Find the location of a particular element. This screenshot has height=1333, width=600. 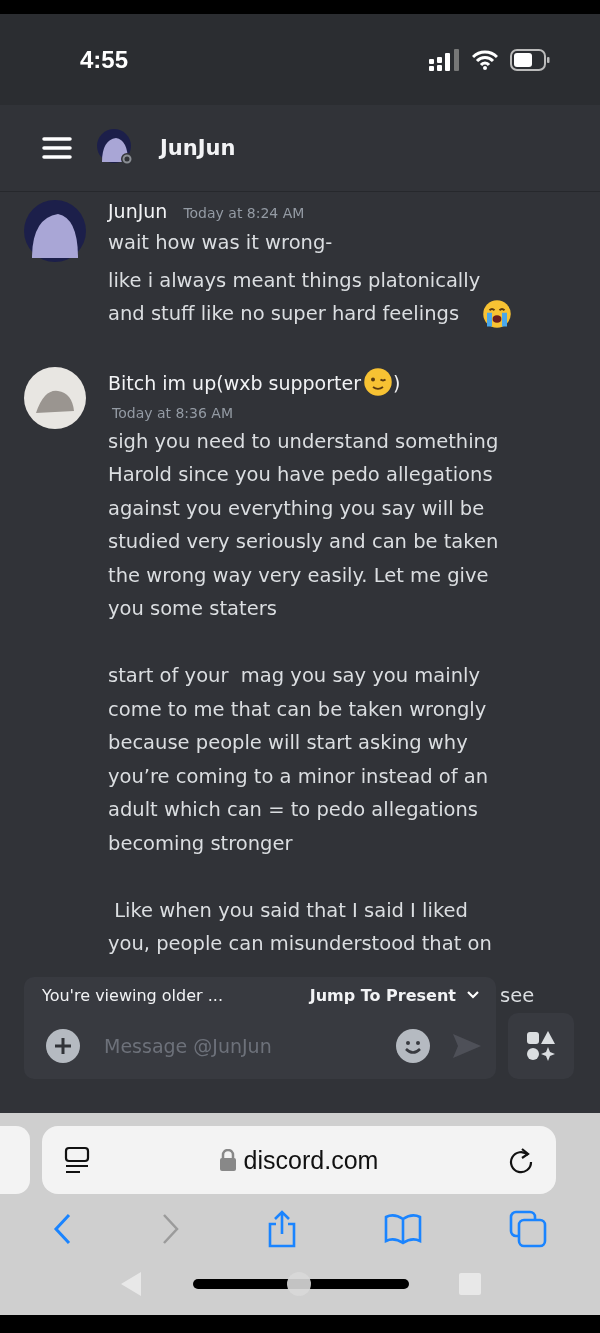

wifi-icon is located at coordinates (485, 59).